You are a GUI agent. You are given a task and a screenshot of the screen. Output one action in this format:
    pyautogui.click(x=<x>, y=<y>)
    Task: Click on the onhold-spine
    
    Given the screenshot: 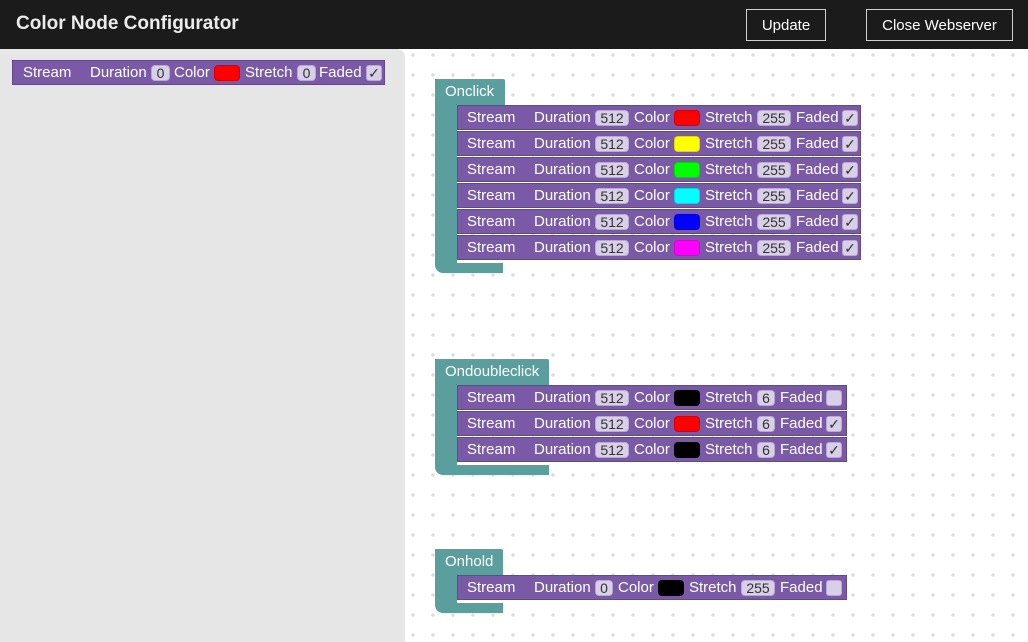 What is the action you would take?
    pyautogui.click(x=446, y=589)
    